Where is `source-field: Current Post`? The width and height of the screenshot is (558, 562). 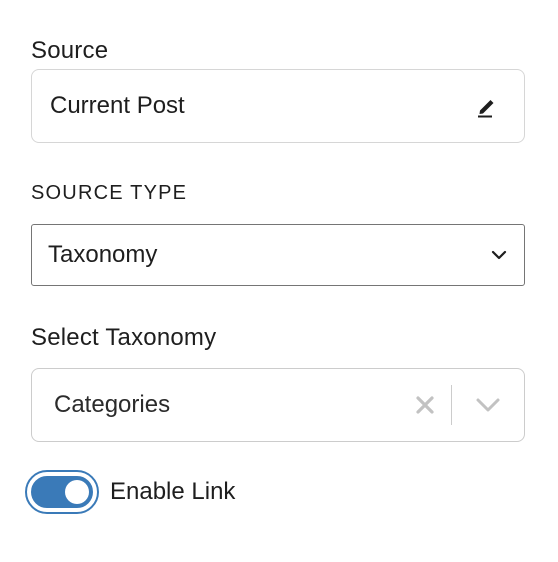
source-field: Current Post is located at coordinates (278, 106).